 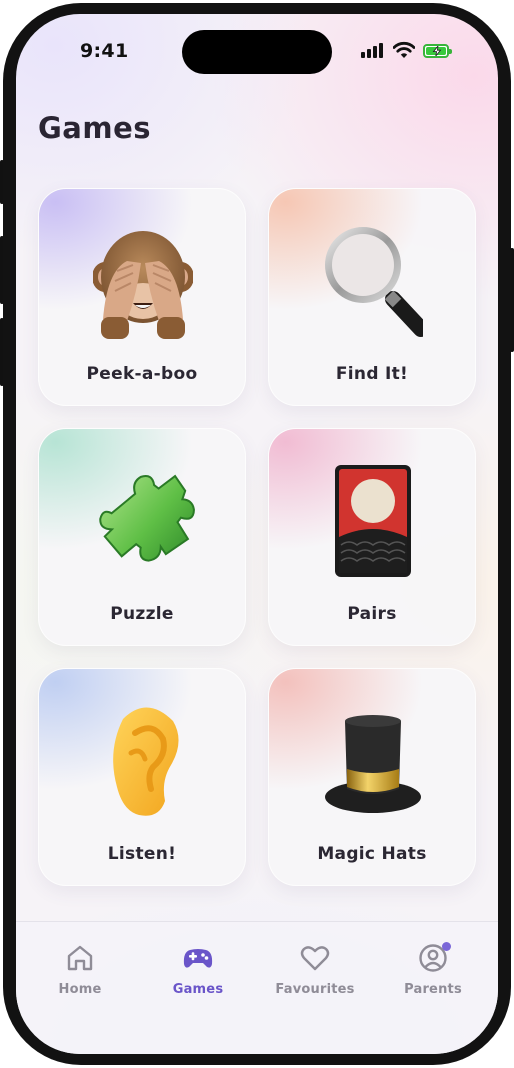 What do you see at coordinates (433, 977) in the screenshot?
I see `tab-parents: Parents` at bounding box center [433, 977].